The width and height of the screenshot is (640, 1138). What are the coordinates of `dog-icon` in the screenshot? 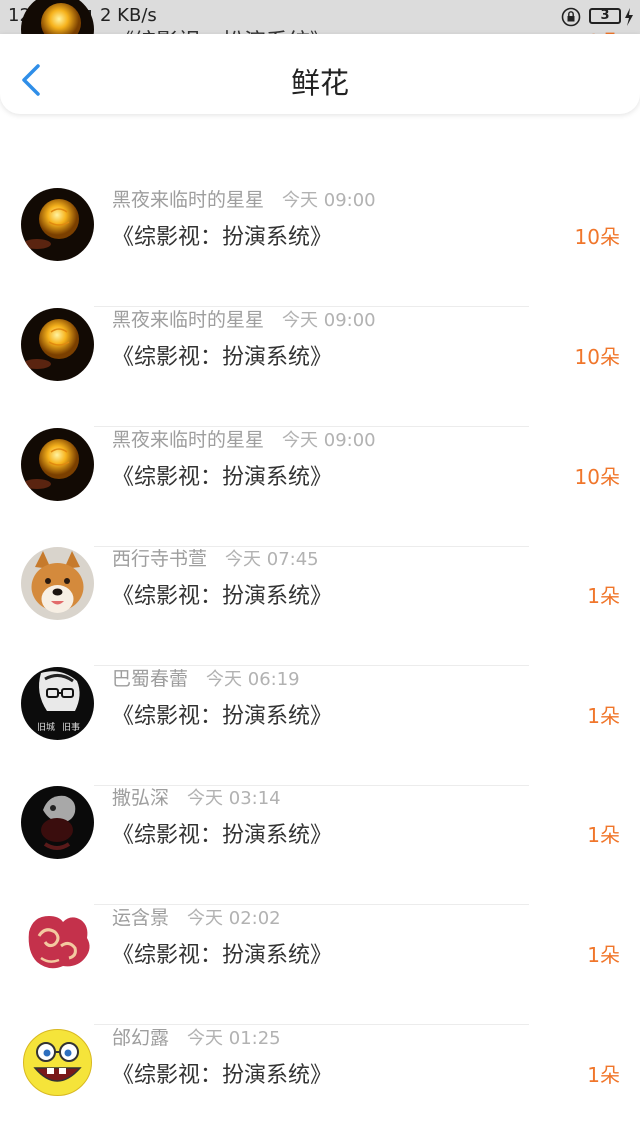 It's located at (57, 583).